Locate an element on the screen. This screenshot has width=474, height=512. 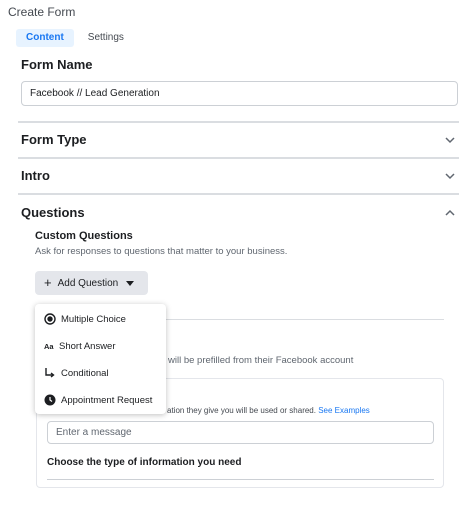
questions-header: Questions is located at coordinates (53, 212).